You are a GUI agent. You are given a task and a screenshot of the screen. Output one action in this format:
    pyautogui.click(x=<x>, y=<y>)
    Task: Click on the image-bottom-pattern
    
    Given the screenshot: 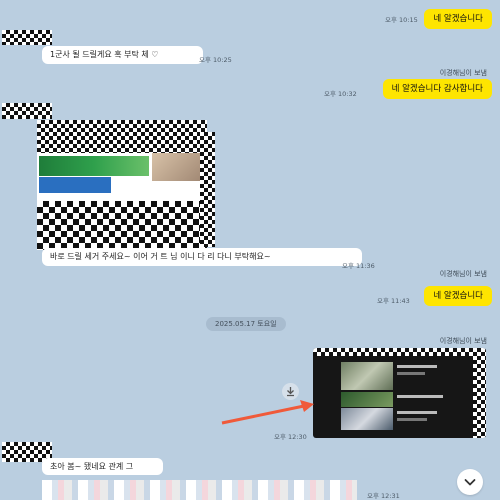 What is the action you would take?
    pyautogui.click(x=122, y=225)
    